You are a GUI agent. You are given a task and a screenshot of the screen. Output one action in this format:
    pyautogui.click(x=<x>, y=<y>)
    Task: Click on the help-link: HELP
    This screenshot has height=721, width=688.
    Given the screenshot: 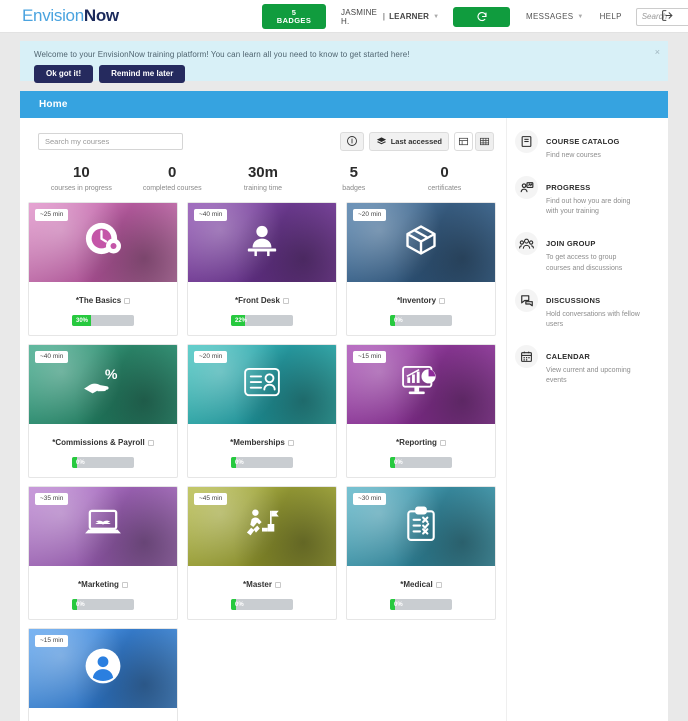 What is the action you would take?
    pyautogui.click(x=611, y=16)
    